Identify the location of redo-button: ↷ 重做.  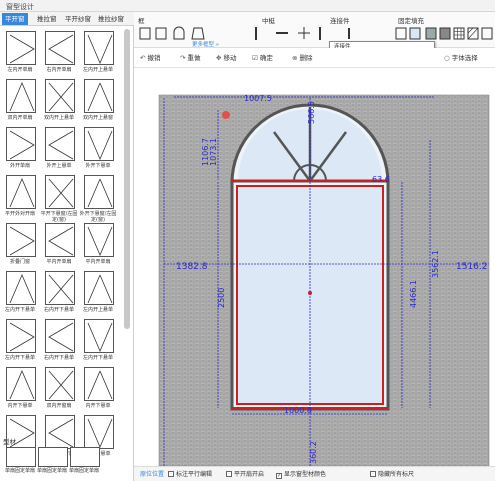
(190, 58).